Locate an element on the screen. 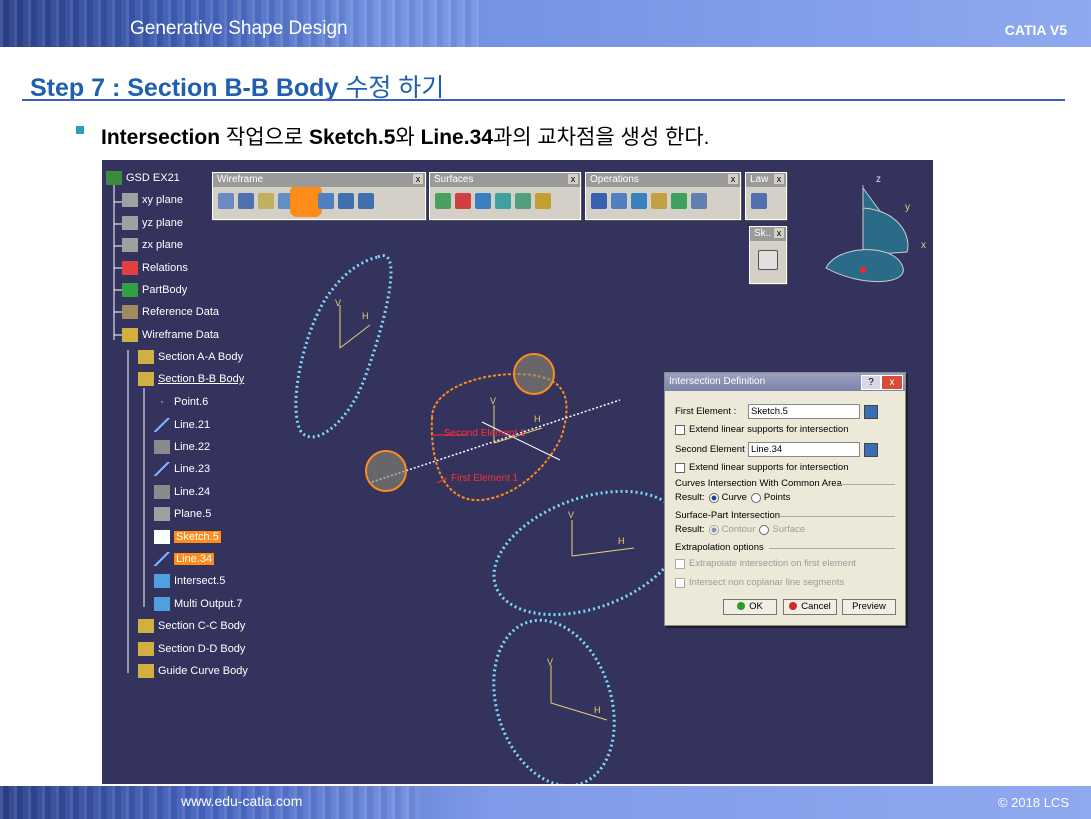  extend2-row: Extend linear supports for intersection is located at coordinates (761, 467).